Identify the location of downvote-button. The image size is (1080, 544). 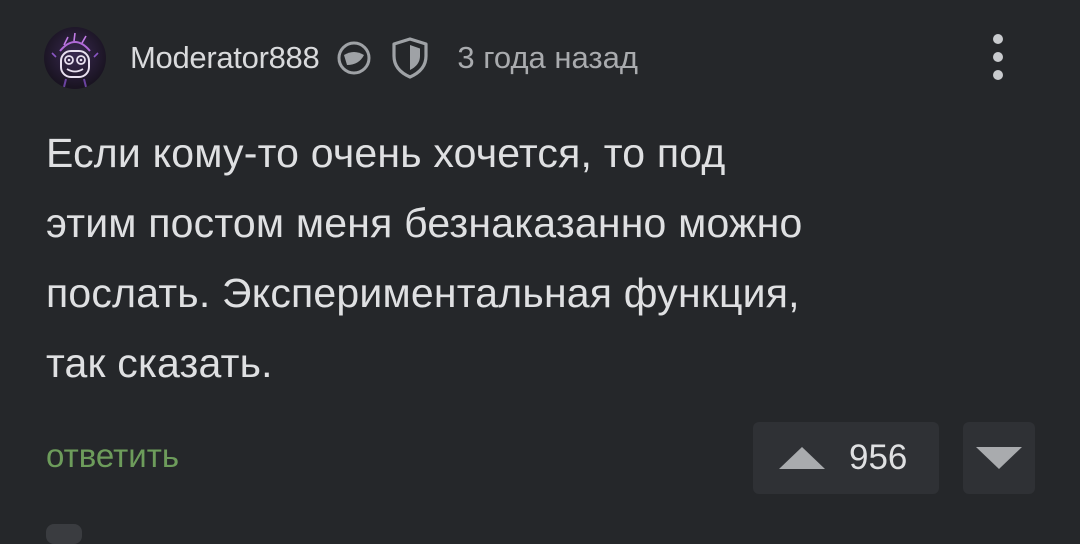
(999, 458).